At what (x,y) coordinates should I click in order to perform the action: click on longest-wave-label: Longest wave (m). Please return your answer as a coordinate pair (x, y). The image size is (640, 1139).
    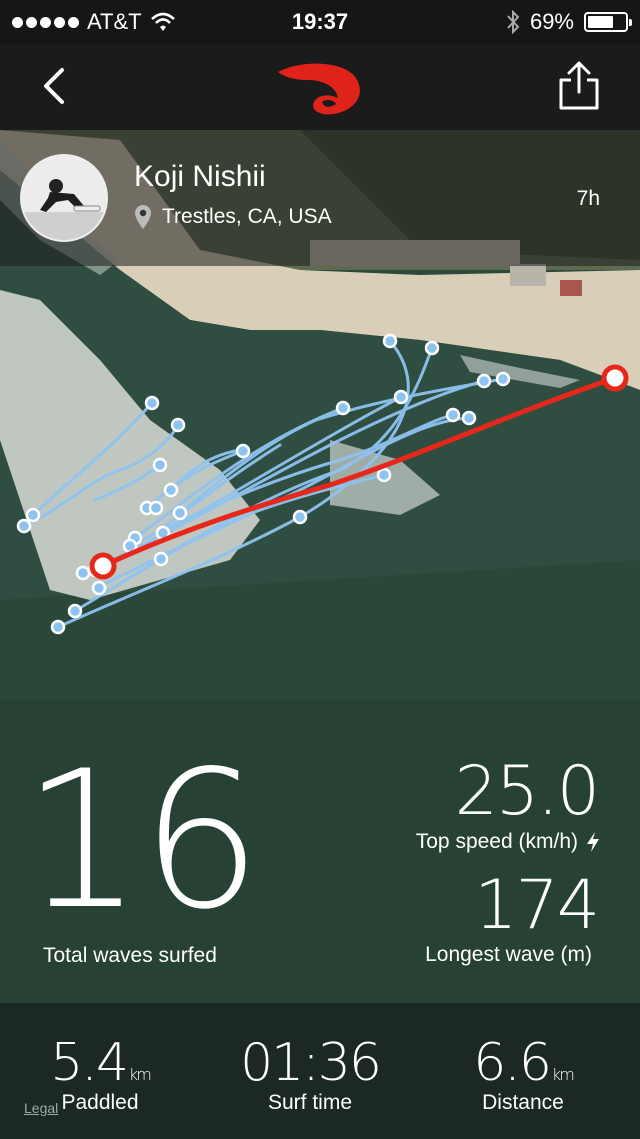
    Looking at the image, I should click on (508, 954).